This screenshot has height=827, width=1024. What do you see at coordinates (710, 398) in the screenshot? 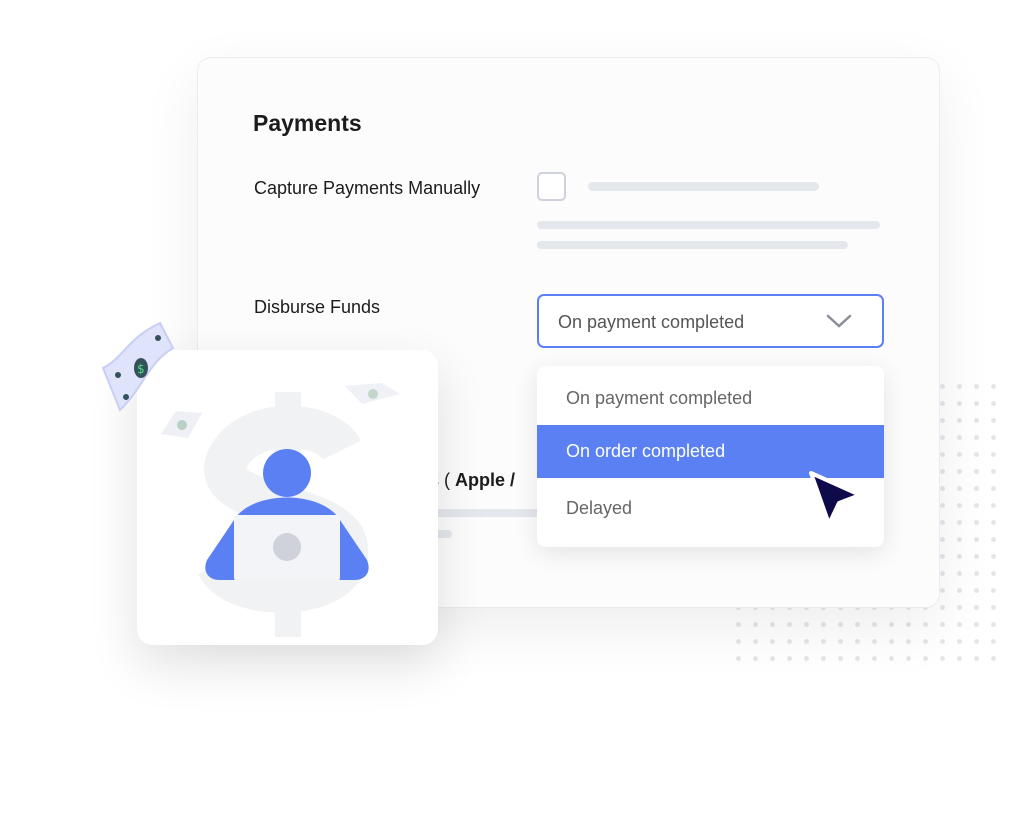
I see `option-on-payment-completed: On payment completed` at bounding box center [710, 398].